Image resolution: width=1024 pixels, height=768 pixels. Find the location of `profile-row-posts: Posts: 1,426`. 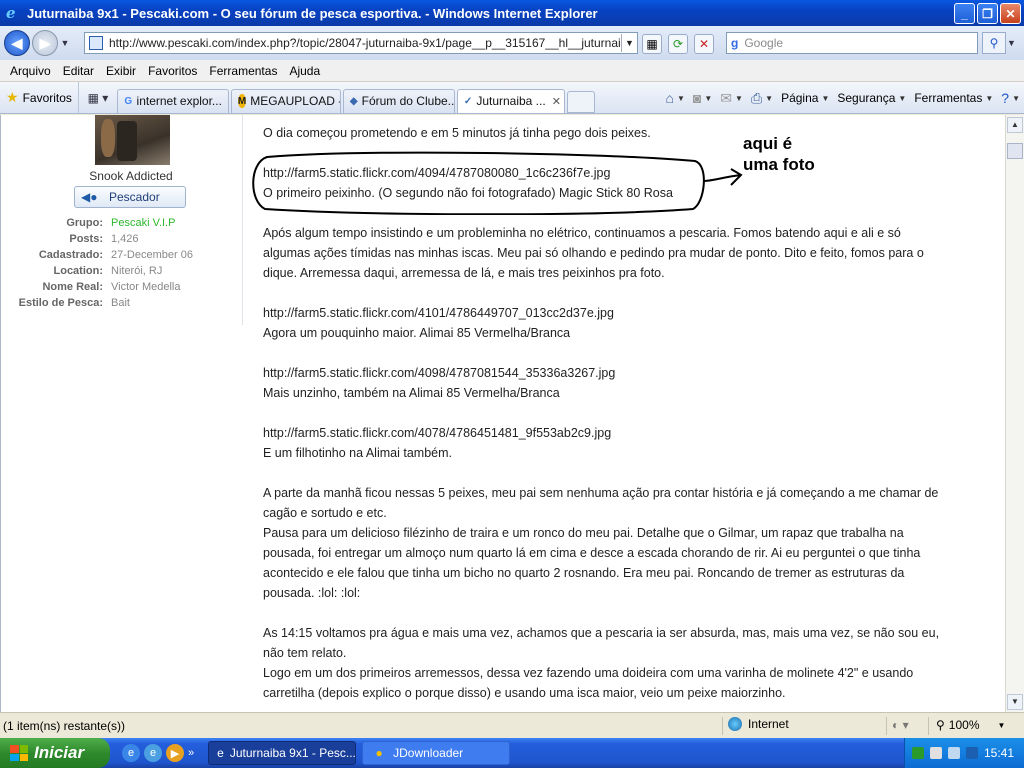

profile-row-posts: Posts: 1,426 is located at coordinates (122, 239).